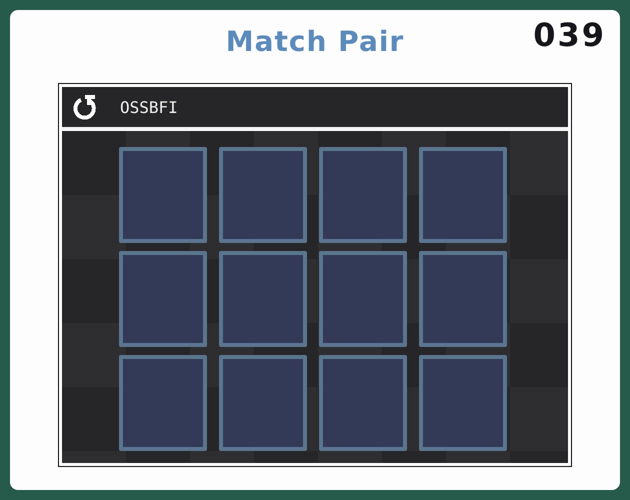  Describe the element at coordinates (85, 107) in the screenshot. I see `restart-icon` at that location.